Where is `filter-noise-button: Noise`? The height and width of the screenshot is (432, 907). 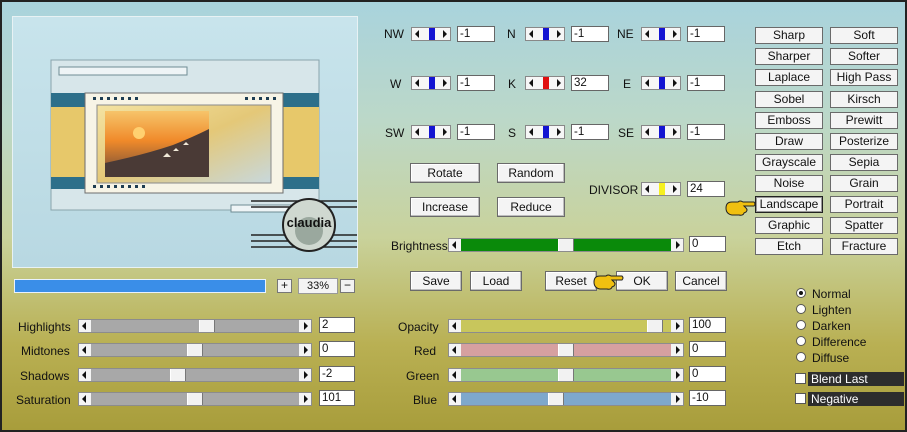
filter-noise-button: Noise is located at coordinates (789, 183).